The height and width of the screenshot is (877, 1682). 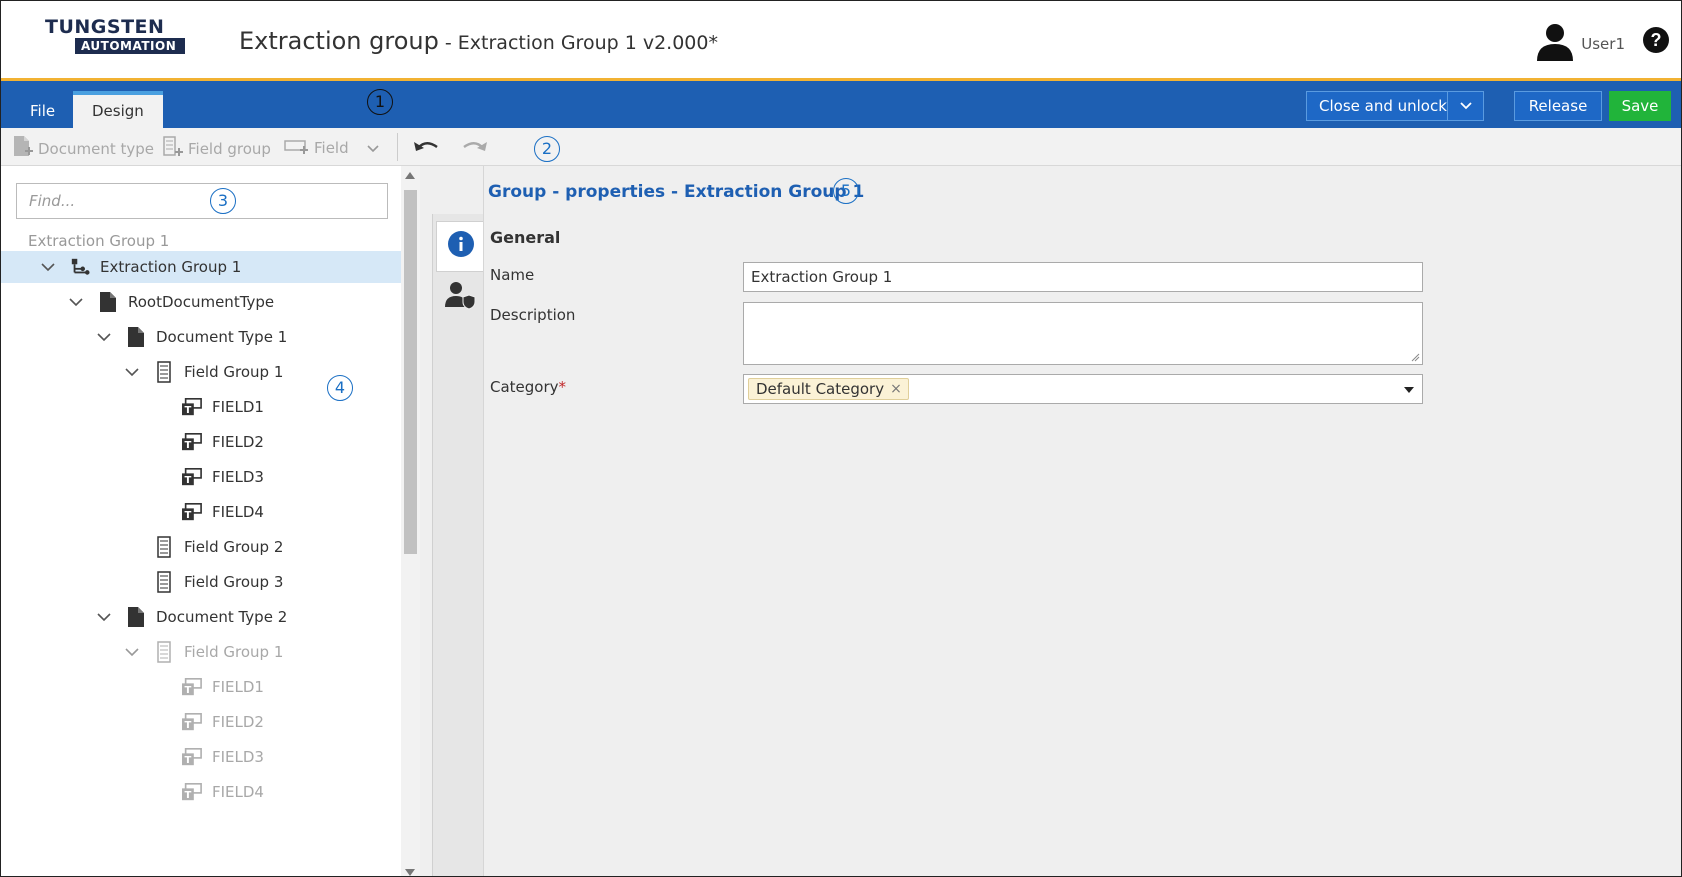 I want to click on user-shield-icon, so click(x=460, y=297).